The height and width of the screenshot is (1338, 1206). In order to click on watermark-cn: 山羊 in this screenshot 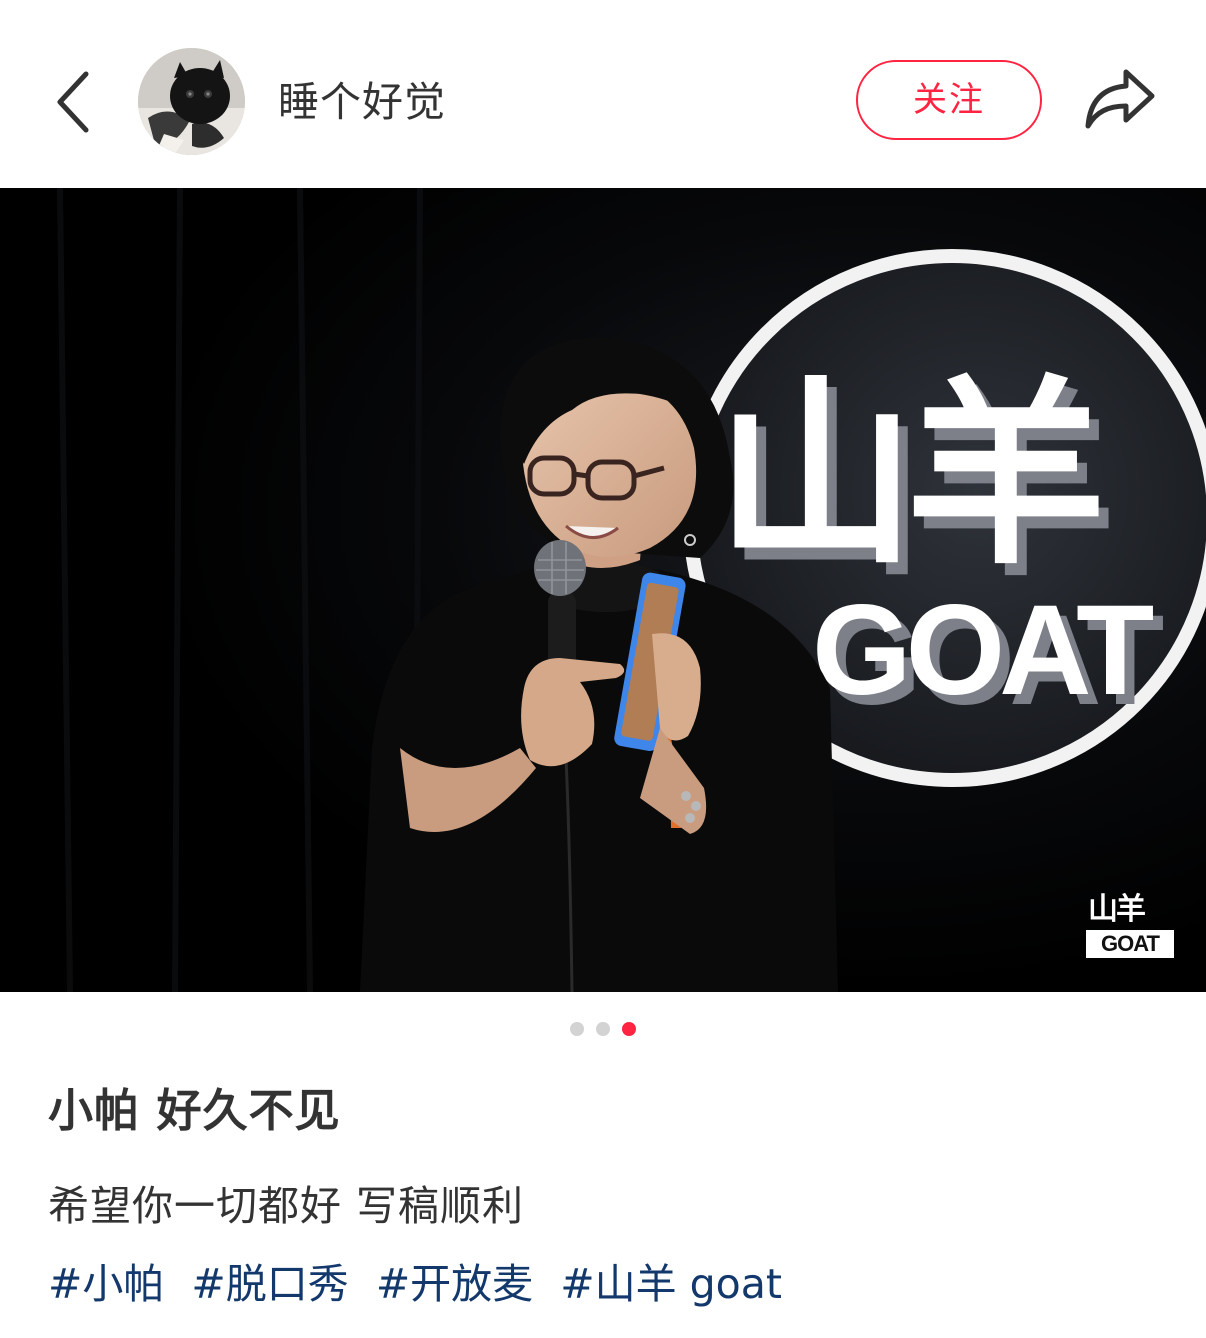, I will do `click(1117, 909)`.